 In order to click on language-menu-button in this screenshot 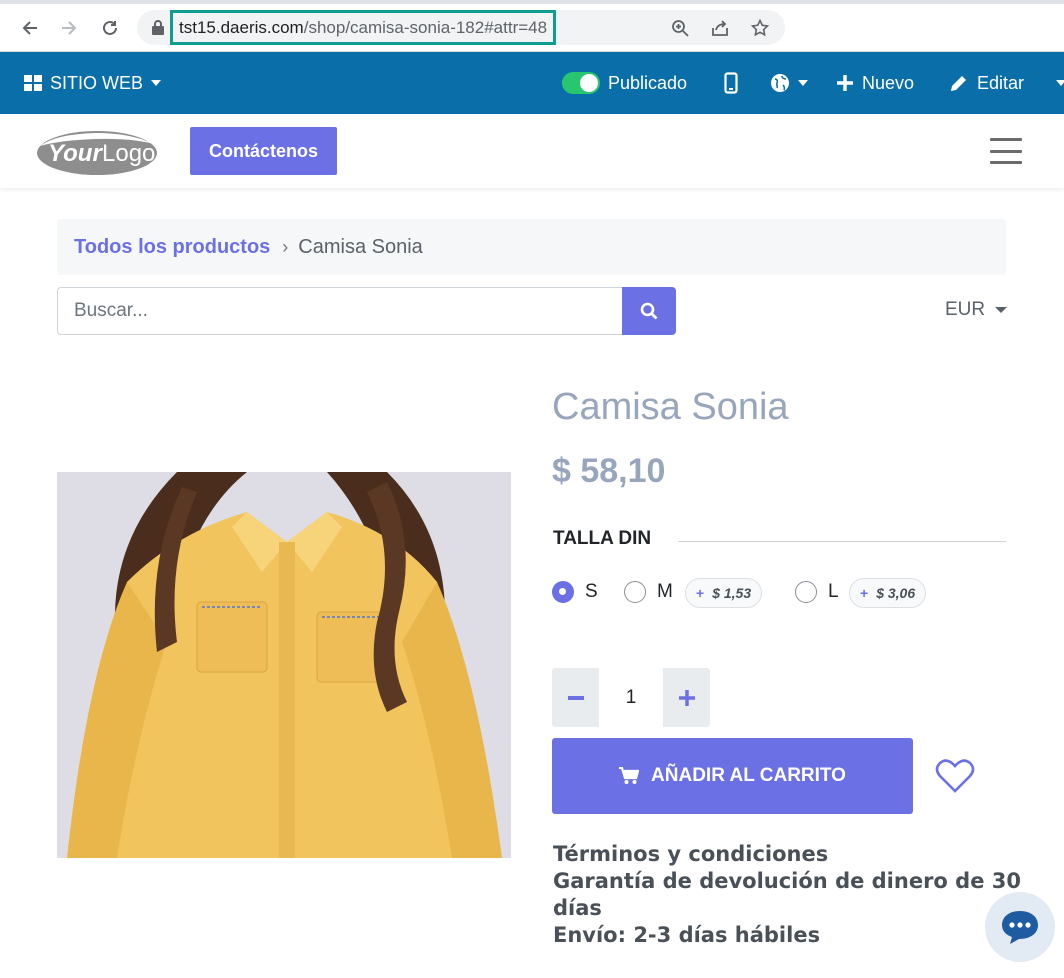, I will do `click(789, 83)`.